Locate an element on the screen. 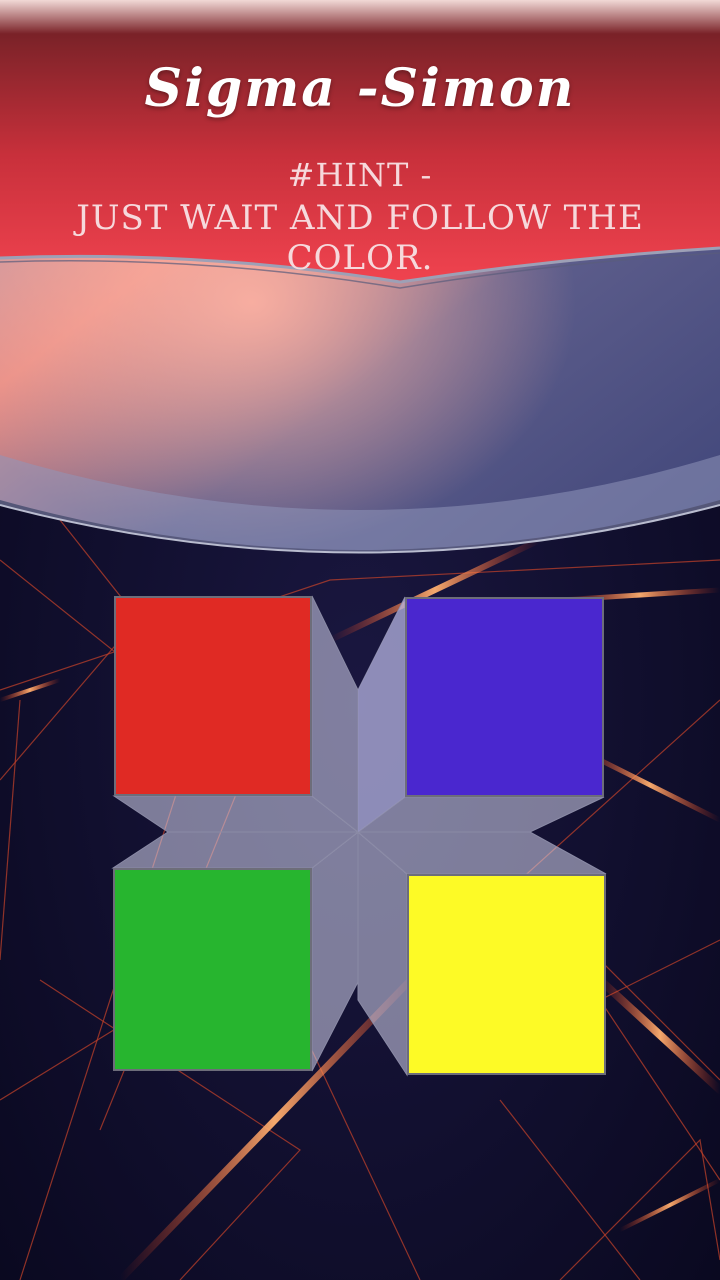 The width and height of the screenshot is (720, 1280). red-pad-button is located at coordinates (213, 696).